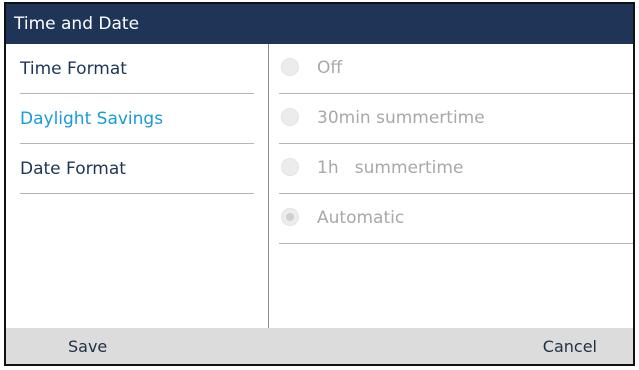 This screenshot has height=370, width=639. I want to click on option-label: 30min summertime, so click(401, 118).